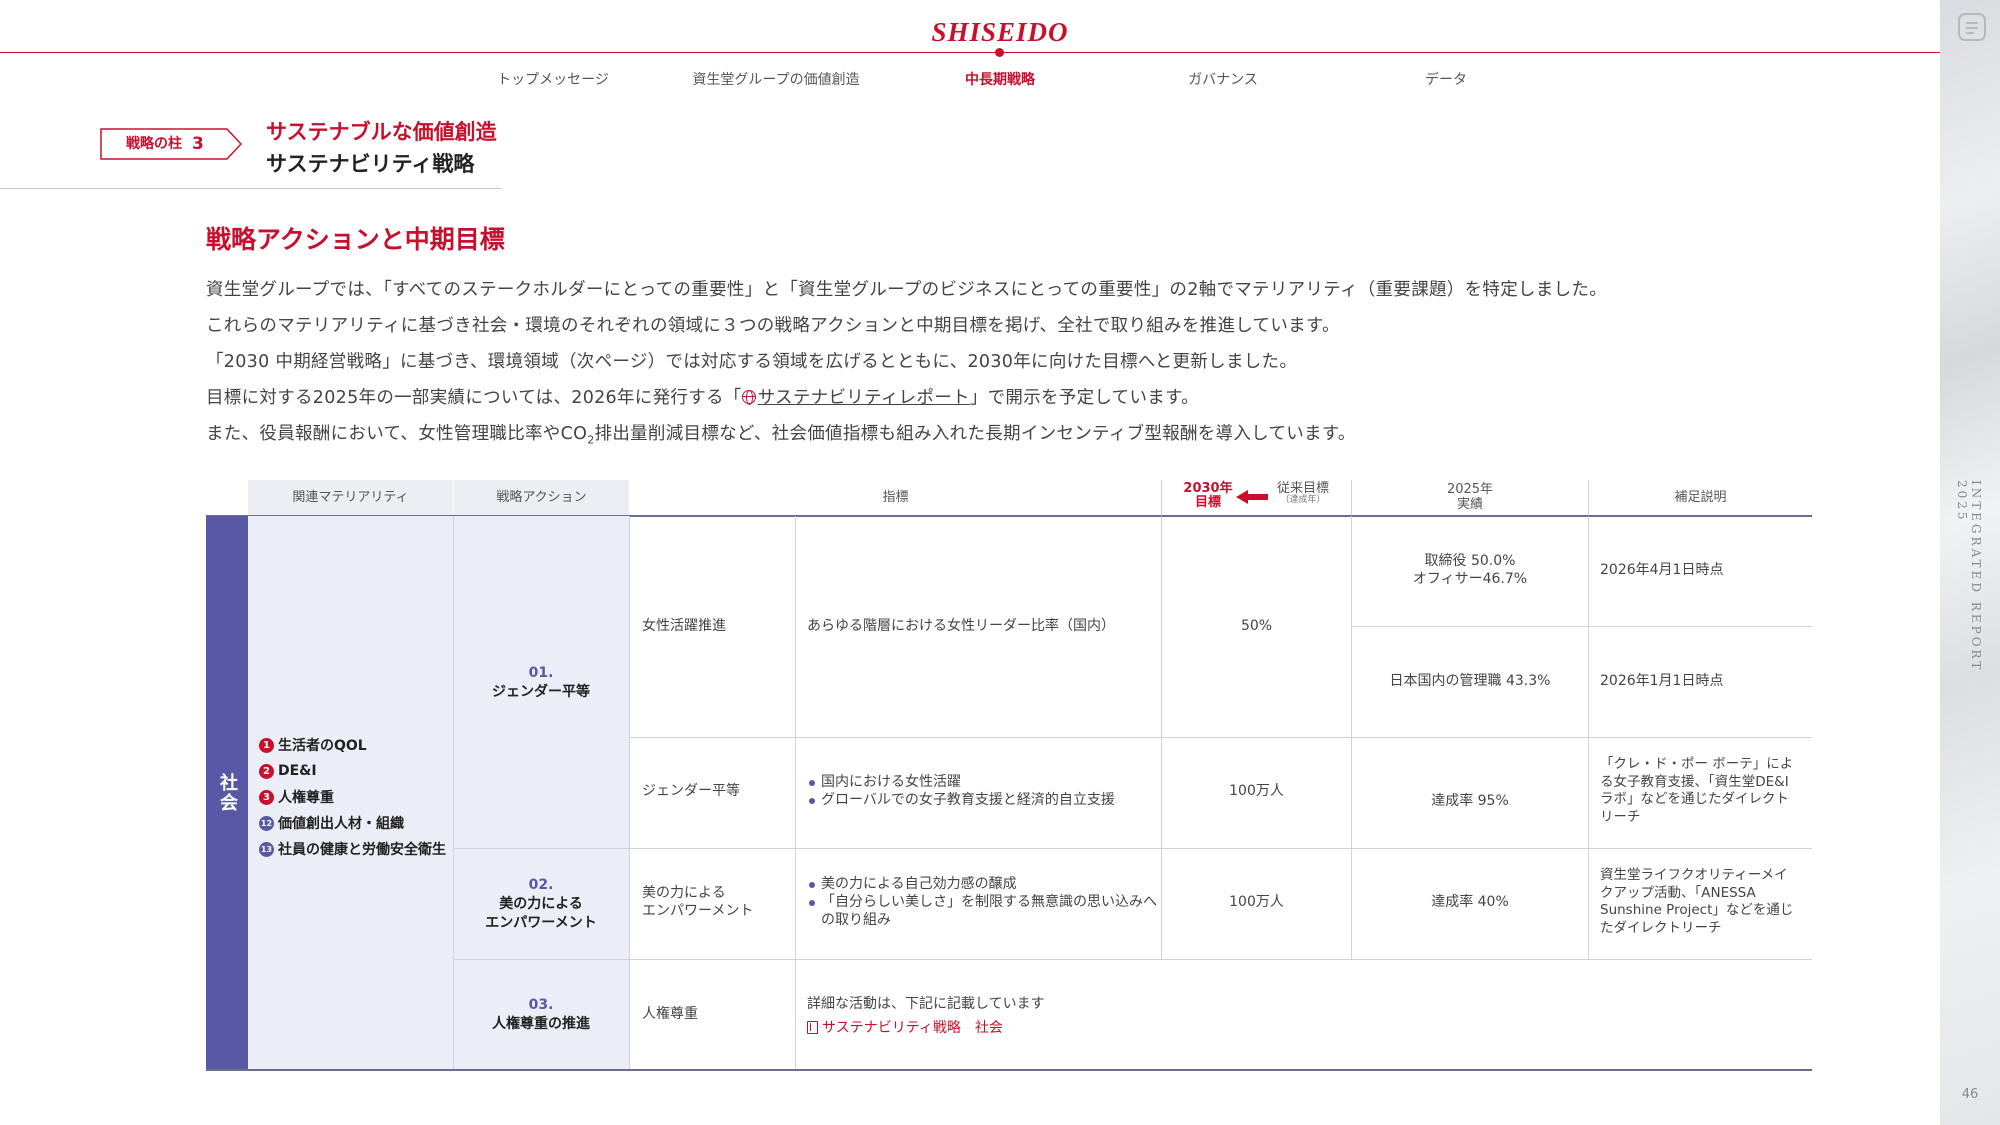  What do you see at coordinates (350, 498) in the screenshot?
I see `header-materiality: 関連マテリアリティ` at bounding box center [350, 498].